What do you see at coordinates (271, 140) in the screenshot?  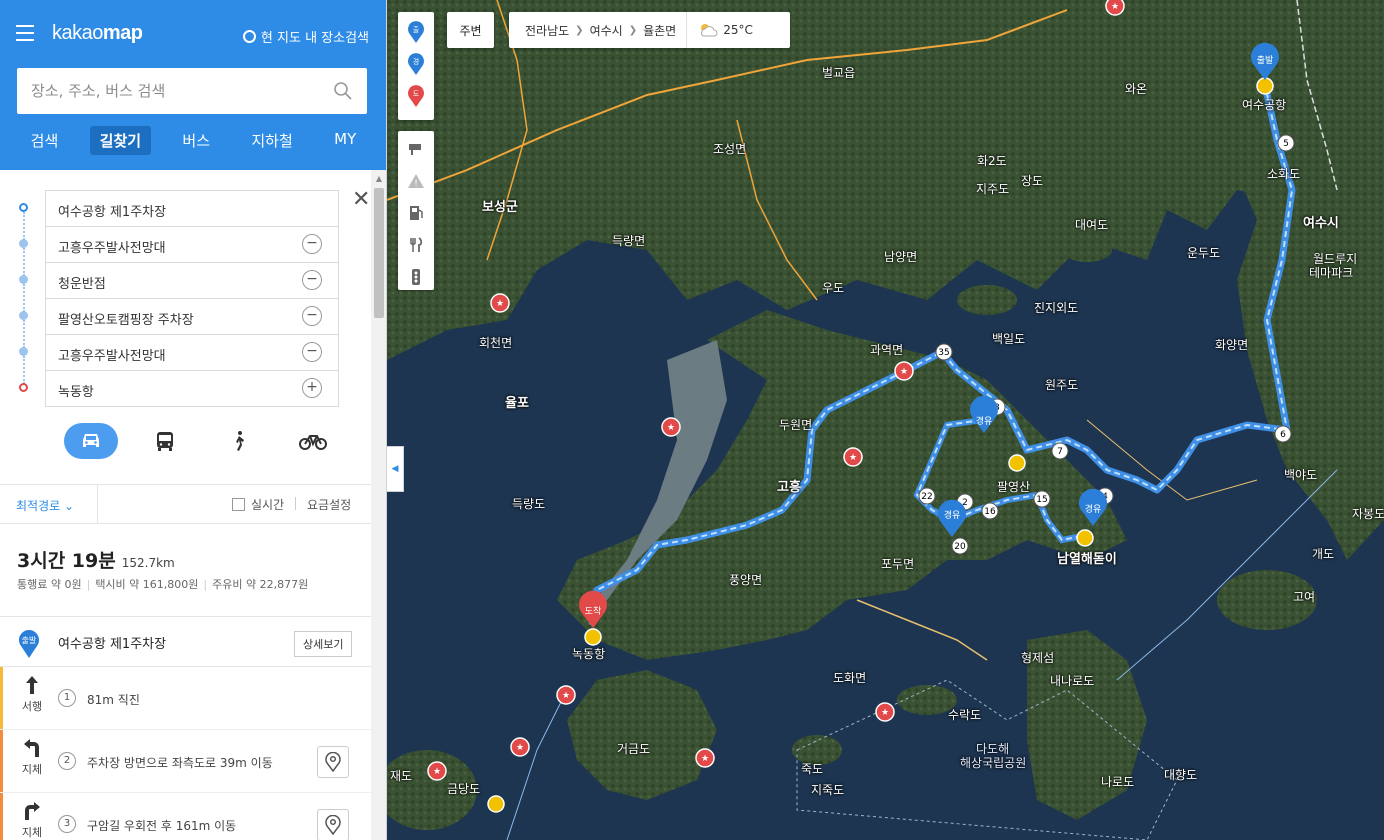 I see `tab-subway: 지하철` at bounding box center [271, 140].